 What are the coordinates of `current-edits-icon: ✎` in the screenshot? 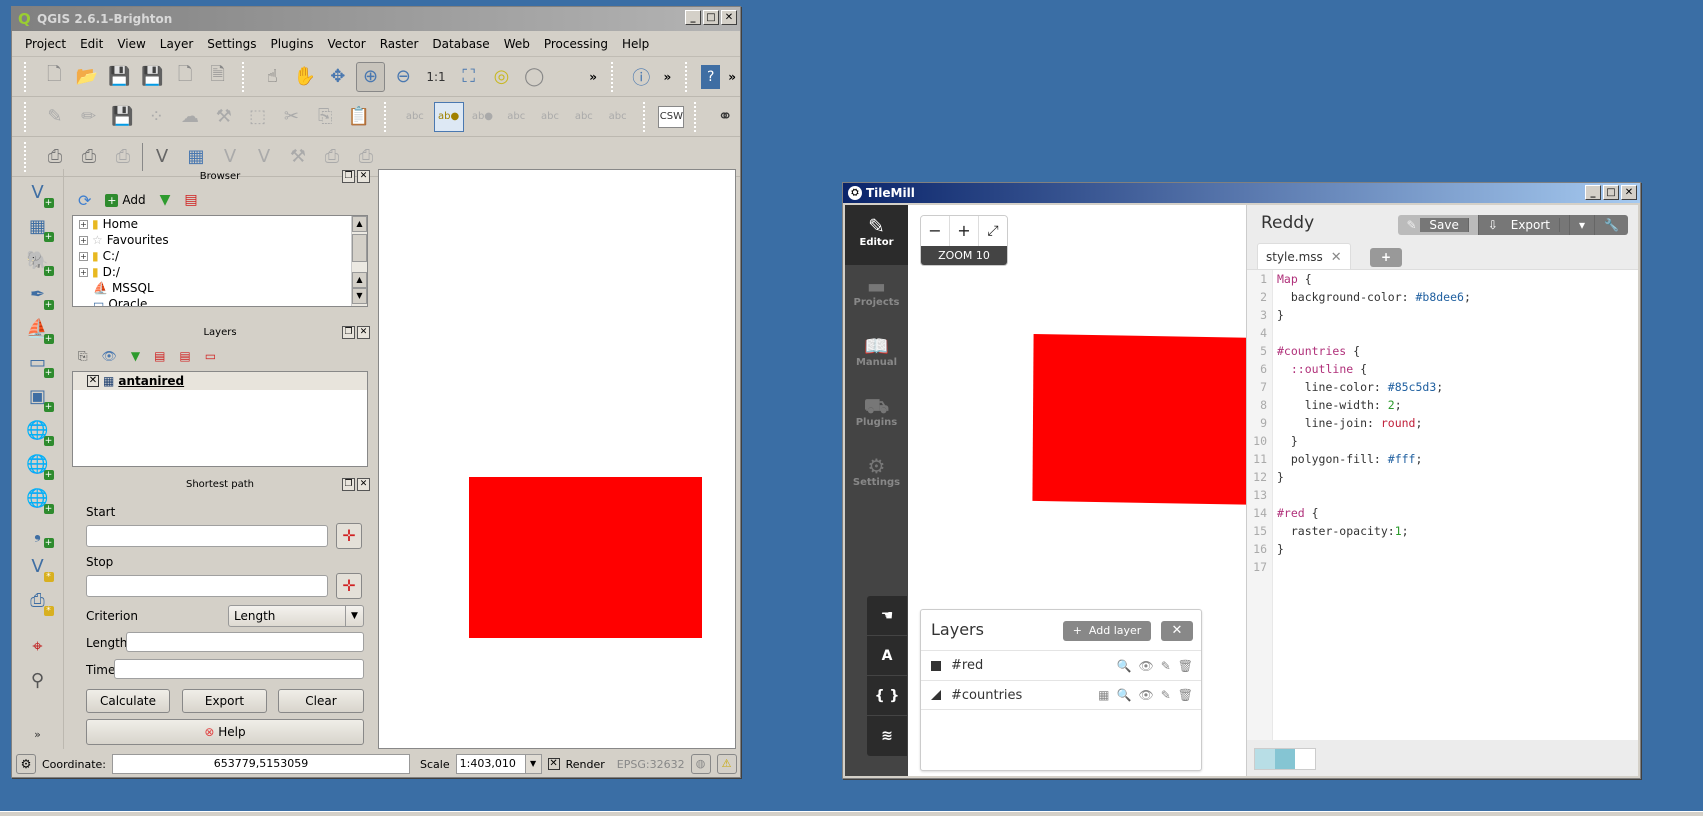 It's located at (55, 117).